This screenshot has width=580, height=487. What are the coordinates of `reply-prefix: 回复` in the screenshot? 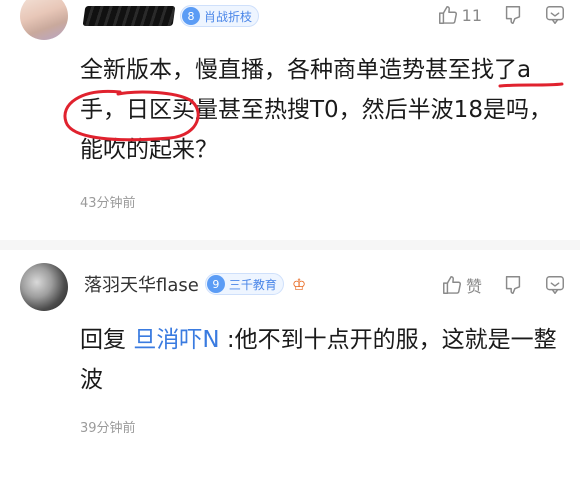 It's located at (103, 340).